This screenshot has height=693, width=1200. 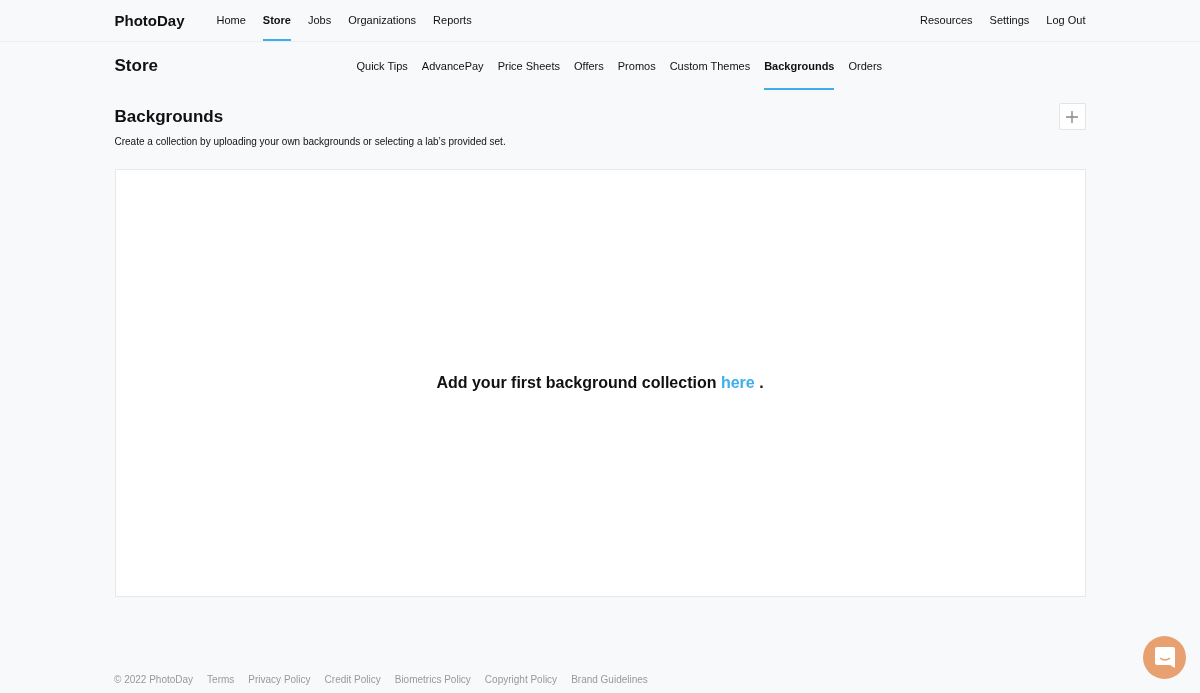 What do you see at coordinates (382, 66) in the screenshot?
I see `store-tab: Quick Tips` at bounding box center [382, 66].